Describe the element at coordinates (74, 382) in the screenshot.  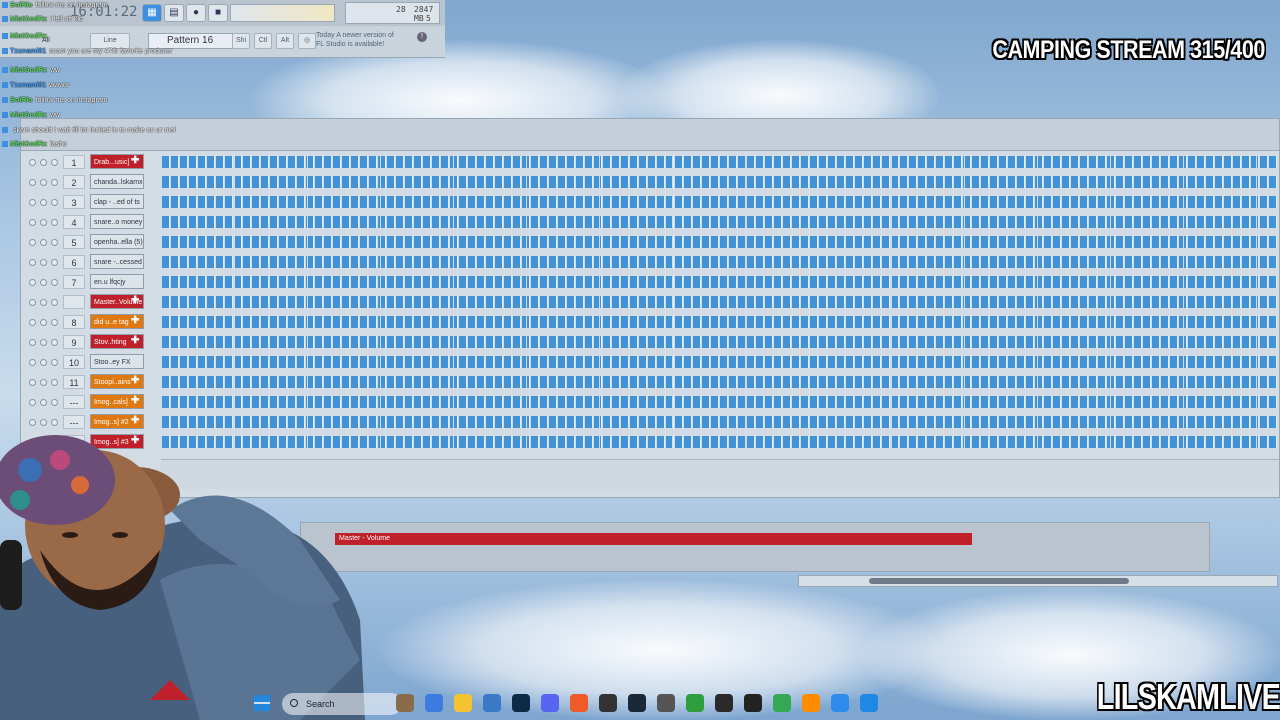
I see `mixer-track-number: 11` at that location.